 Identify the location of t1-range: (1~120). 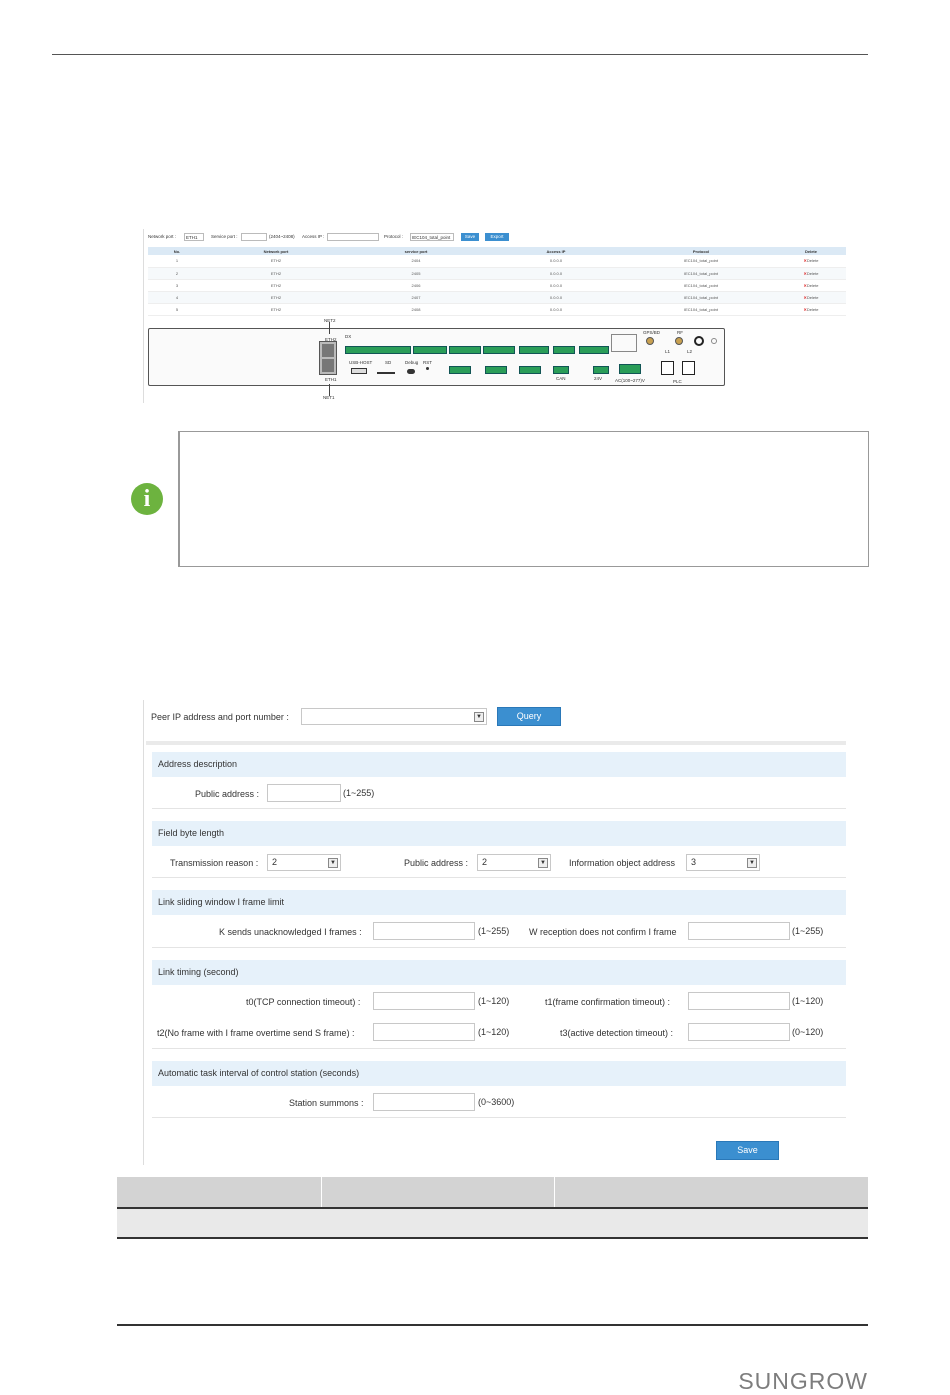
(808, 1001).